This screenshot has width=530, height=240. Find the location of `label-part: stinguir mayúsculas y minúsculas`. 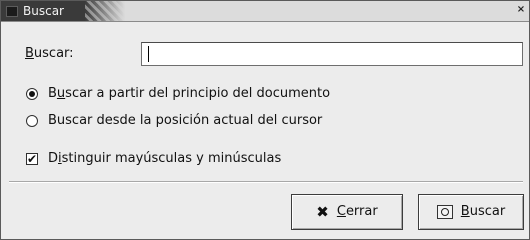

label-part: stinguir mayúsculas y minúsculas is located at coordinates (171, 158).